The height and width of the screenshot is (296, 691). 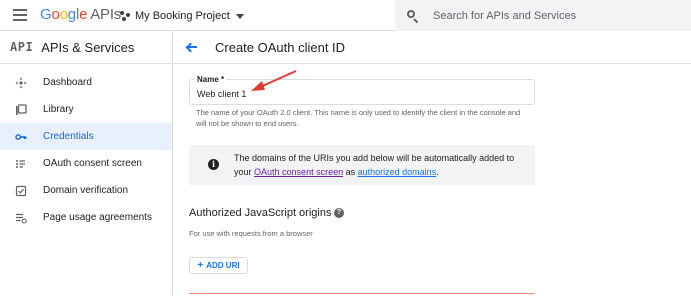 What do you see at coordinates (21, 218) in the screenshot?
I see `settings-list-icon` at bounding box center [21, 218].